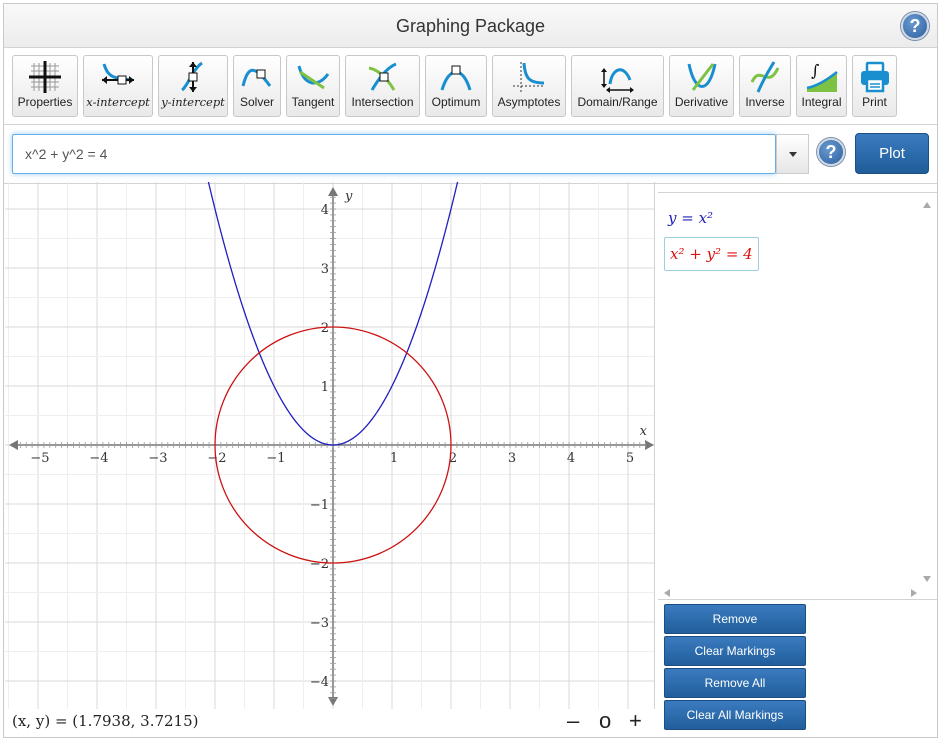  Describe the element at coordinates (105, 721) in the screenshot. I see `cursor-coordinates: (x, y) = (1.7938, 3.7215)` at that location.